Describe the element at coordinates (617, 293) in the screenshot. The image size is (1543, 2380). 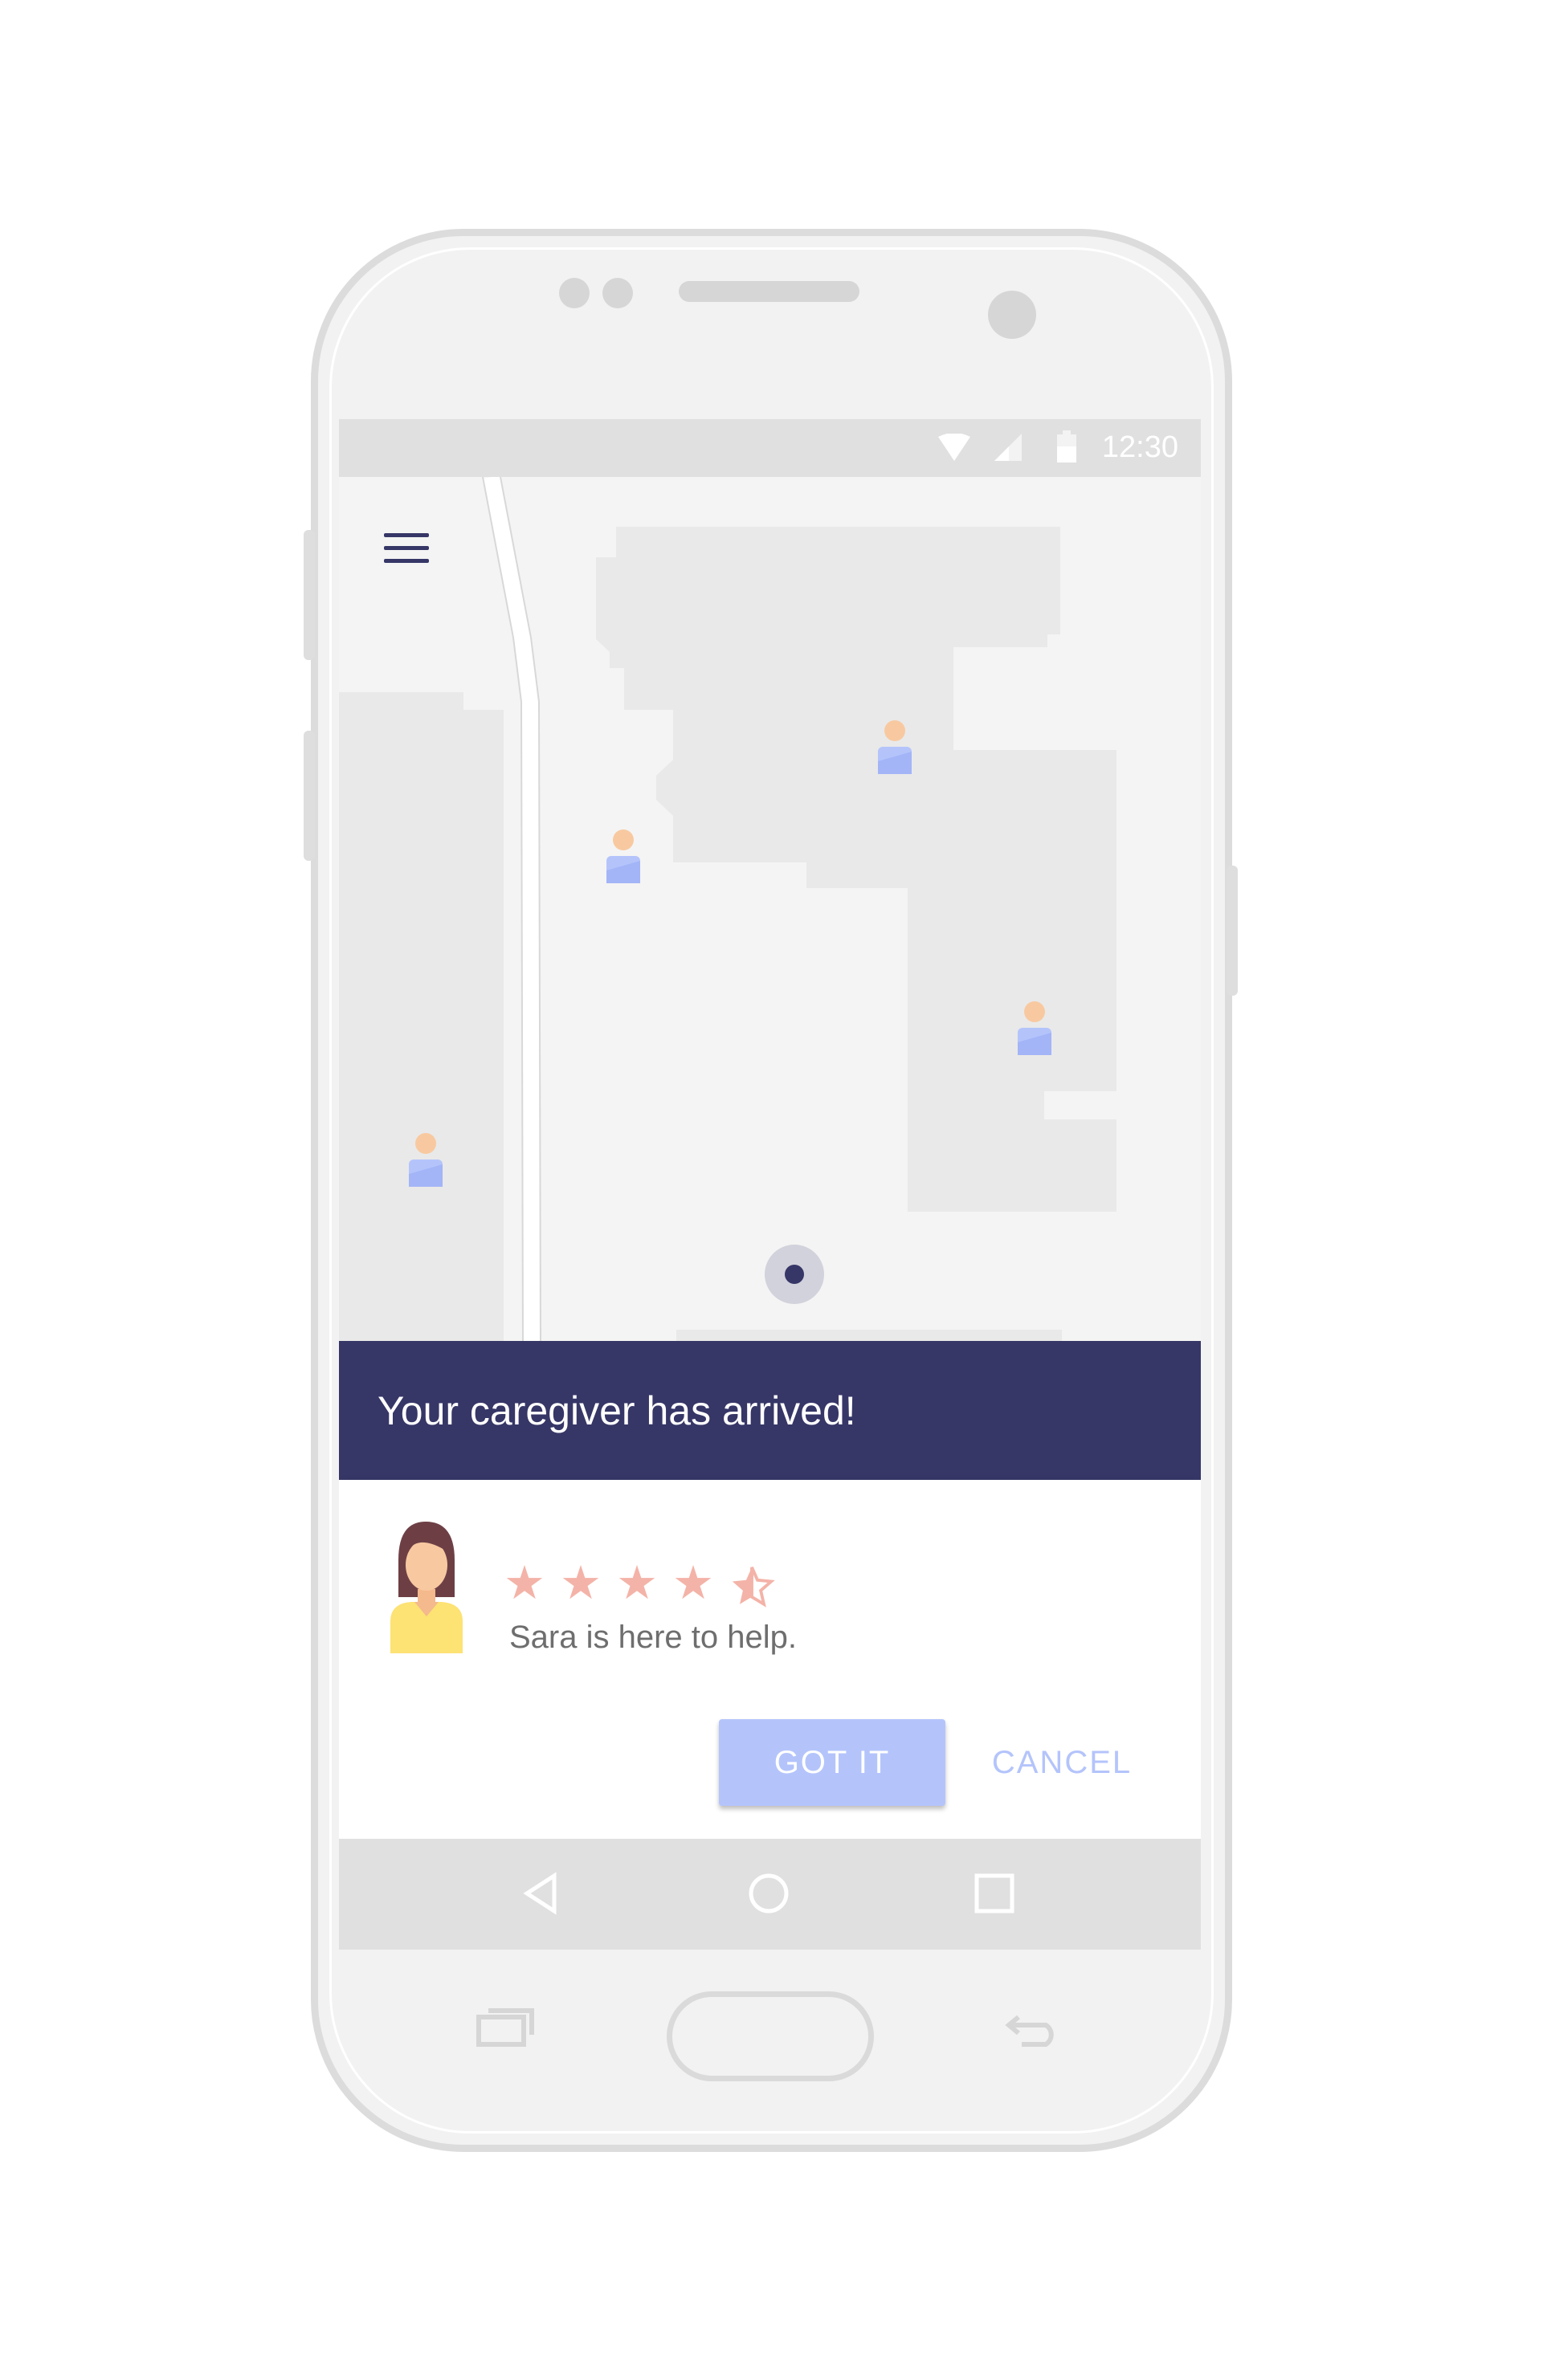
I see `light-sensor` at that location.